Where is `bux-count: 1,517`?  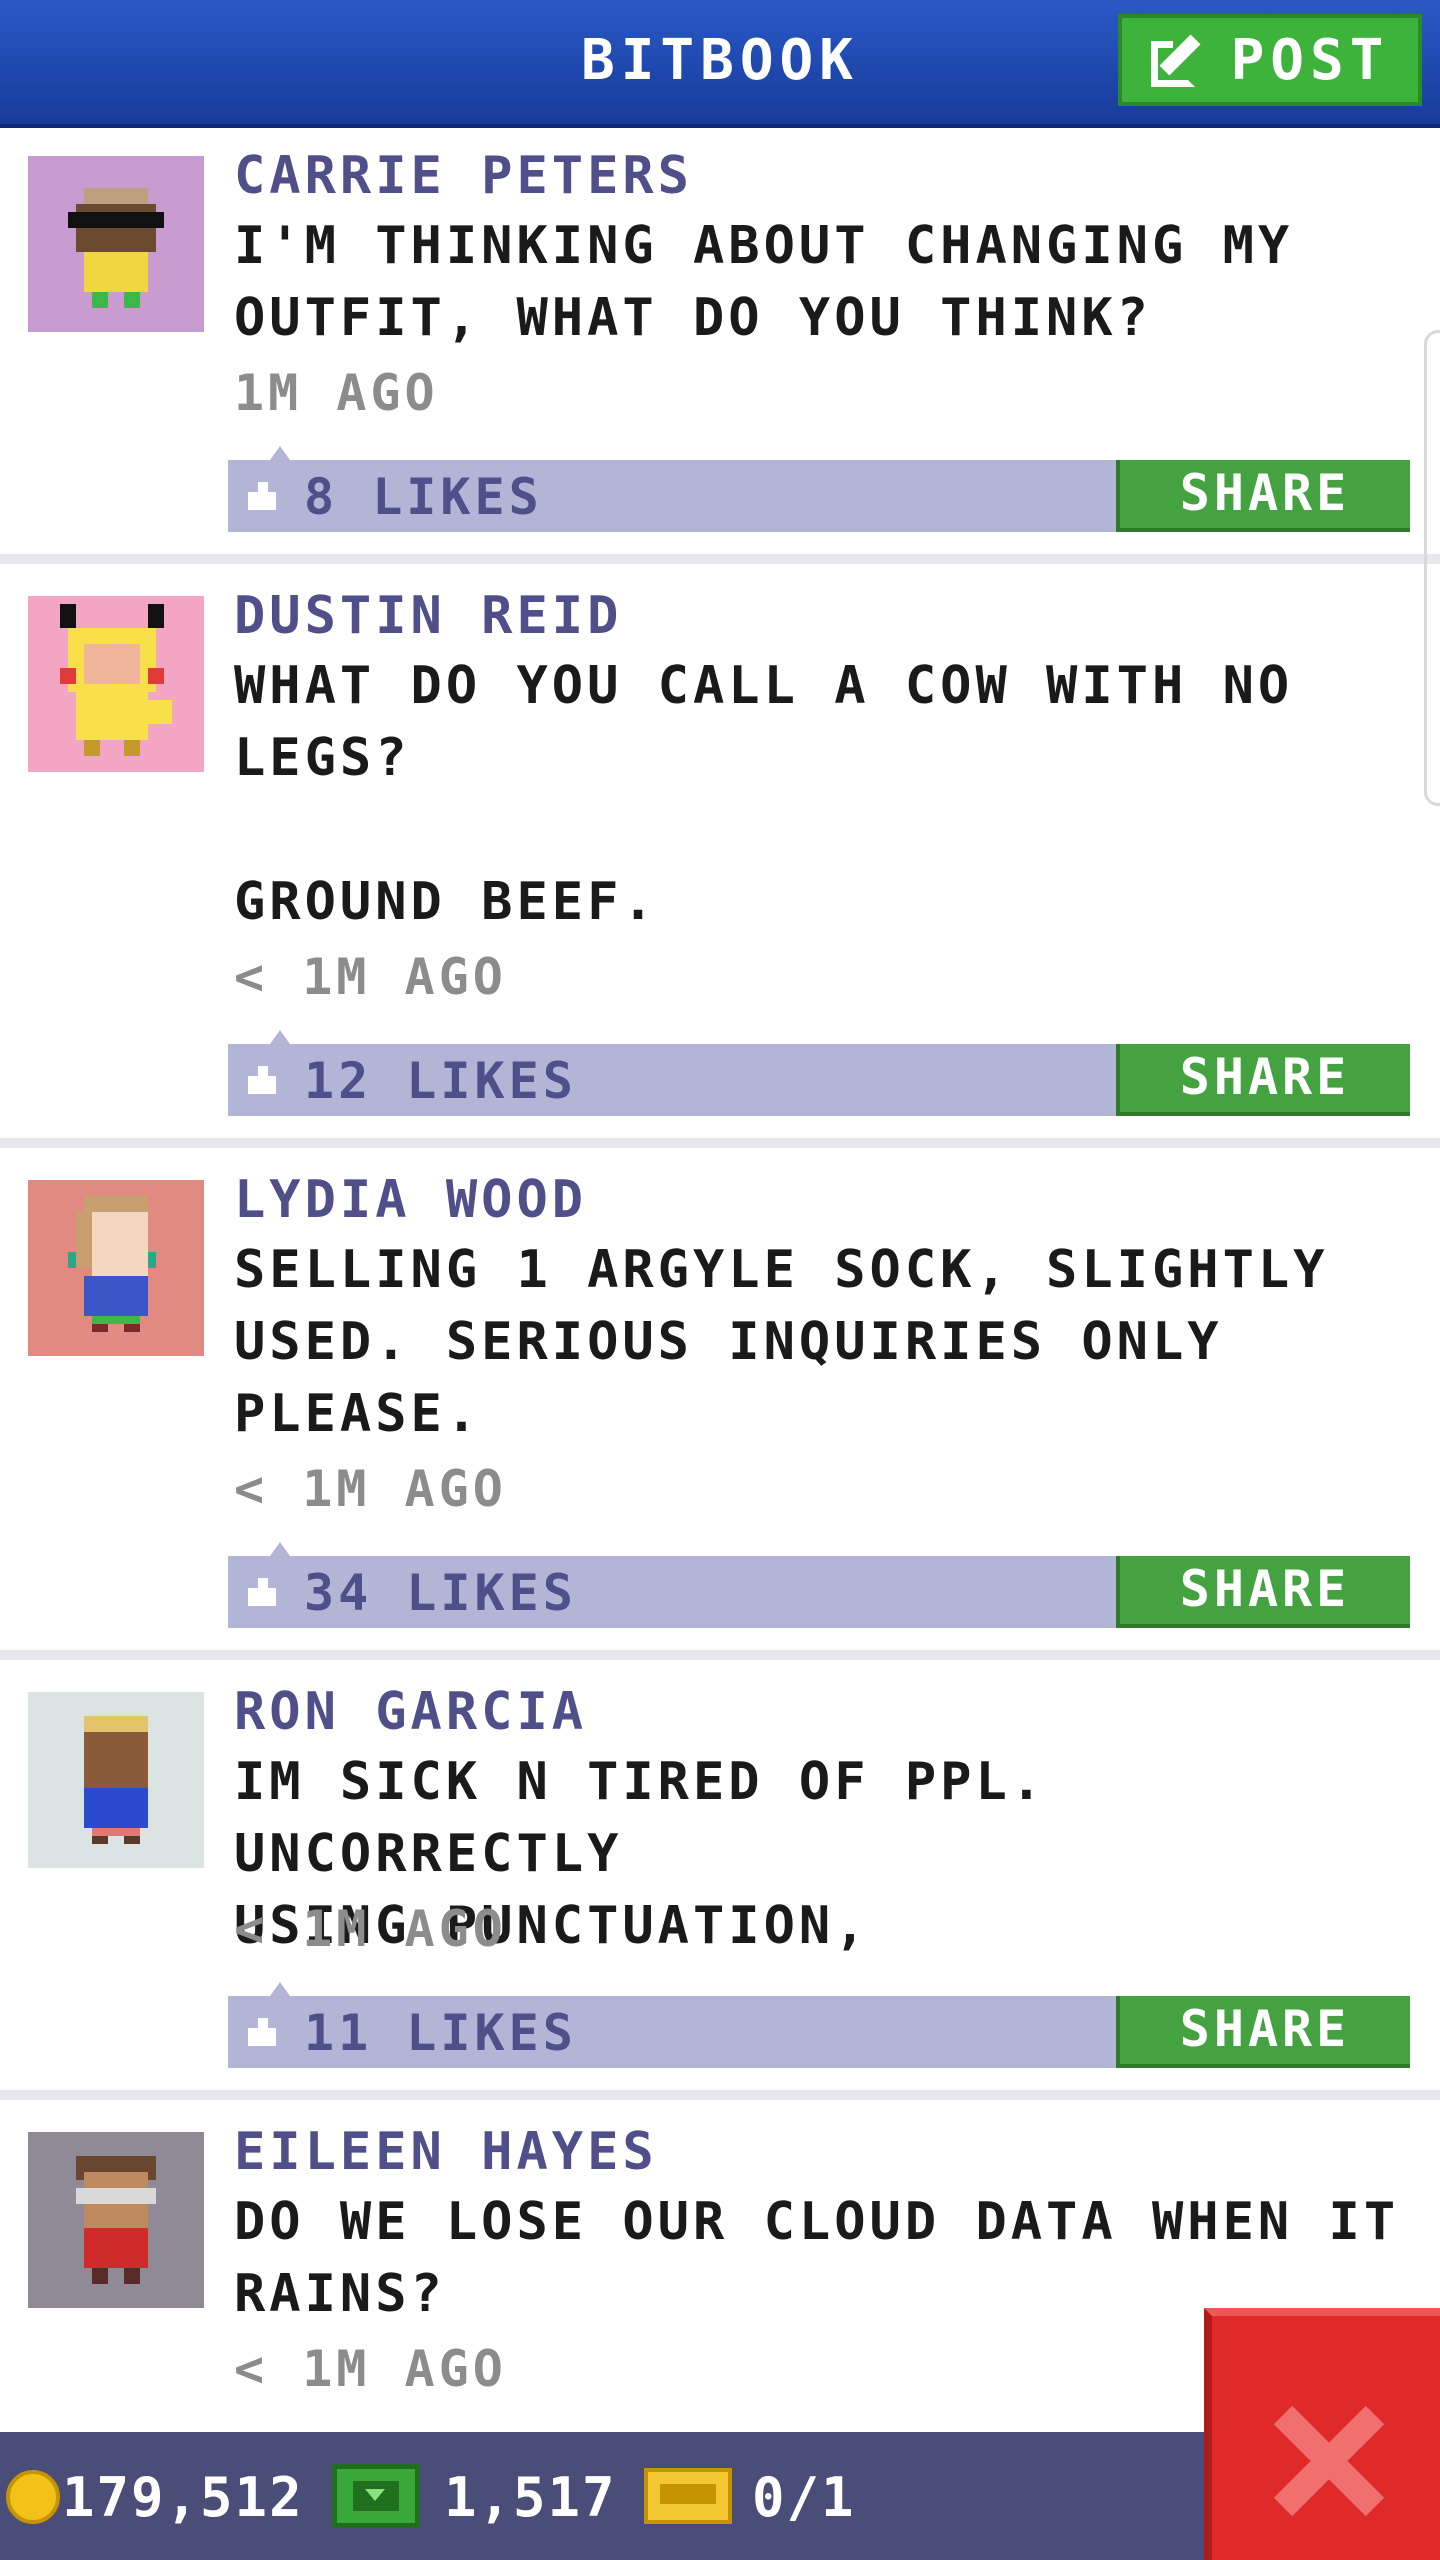 bux-count: 1,517 is located at coordinates (530, 2497).